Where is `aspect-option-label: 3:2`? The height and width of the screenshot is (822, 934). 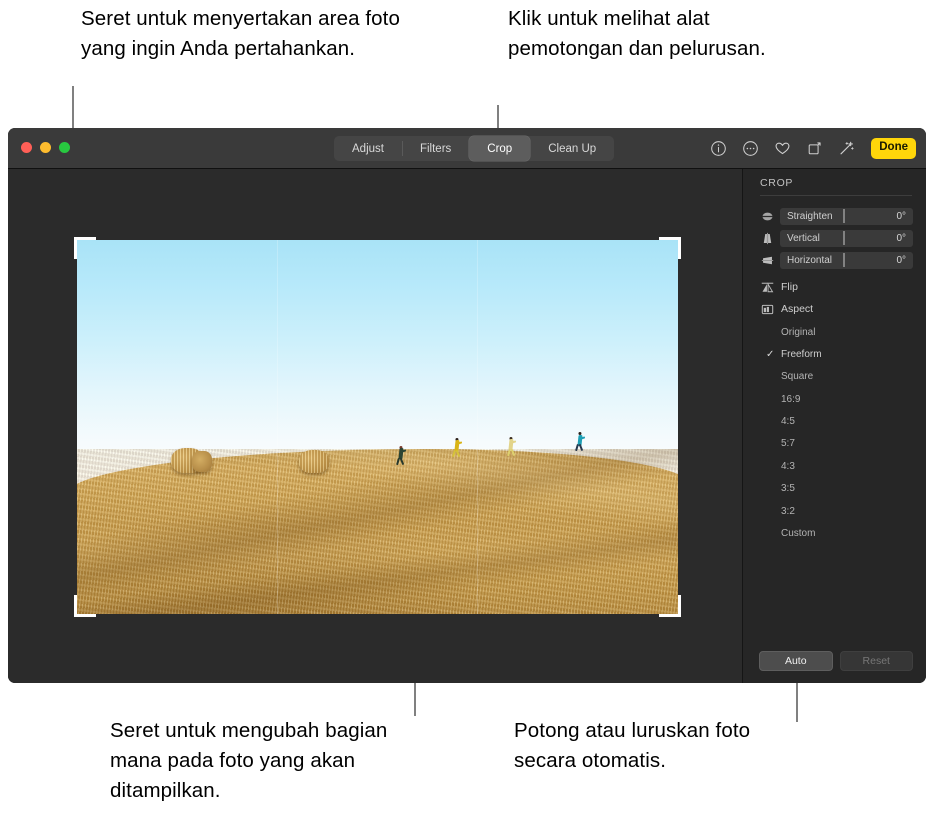
aspect-option-label: 3:2 is located at coordinates (788, 511).